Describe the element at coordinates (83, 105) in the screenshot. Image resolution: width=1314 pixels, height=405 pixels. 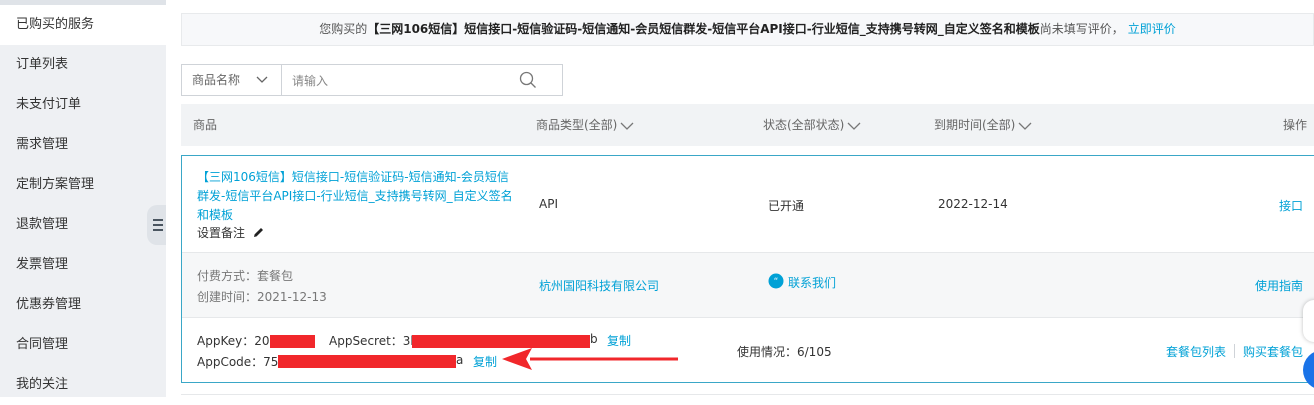
I see `sidebar-item-unpaid-orders: 未支付订单` at that location.